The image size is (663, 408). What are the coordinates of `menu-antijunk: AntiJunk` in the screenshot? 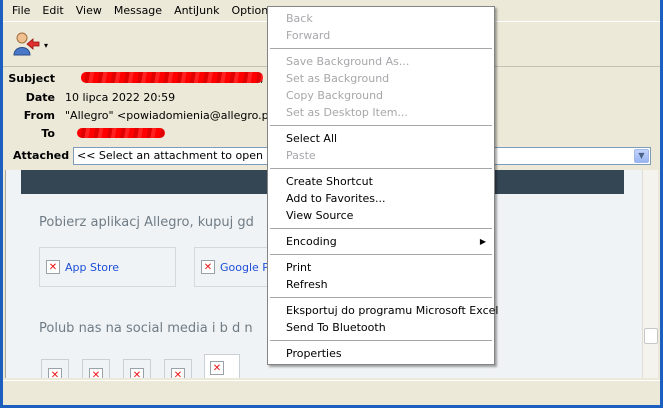 It's located at (196, 10).